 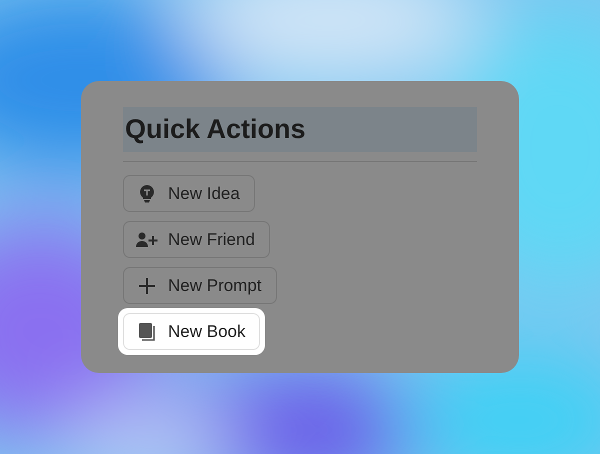 What do you see at coordinates (147, 240) in the screenshot?
I see `add-person-icon` at bounding box center [147, 240].